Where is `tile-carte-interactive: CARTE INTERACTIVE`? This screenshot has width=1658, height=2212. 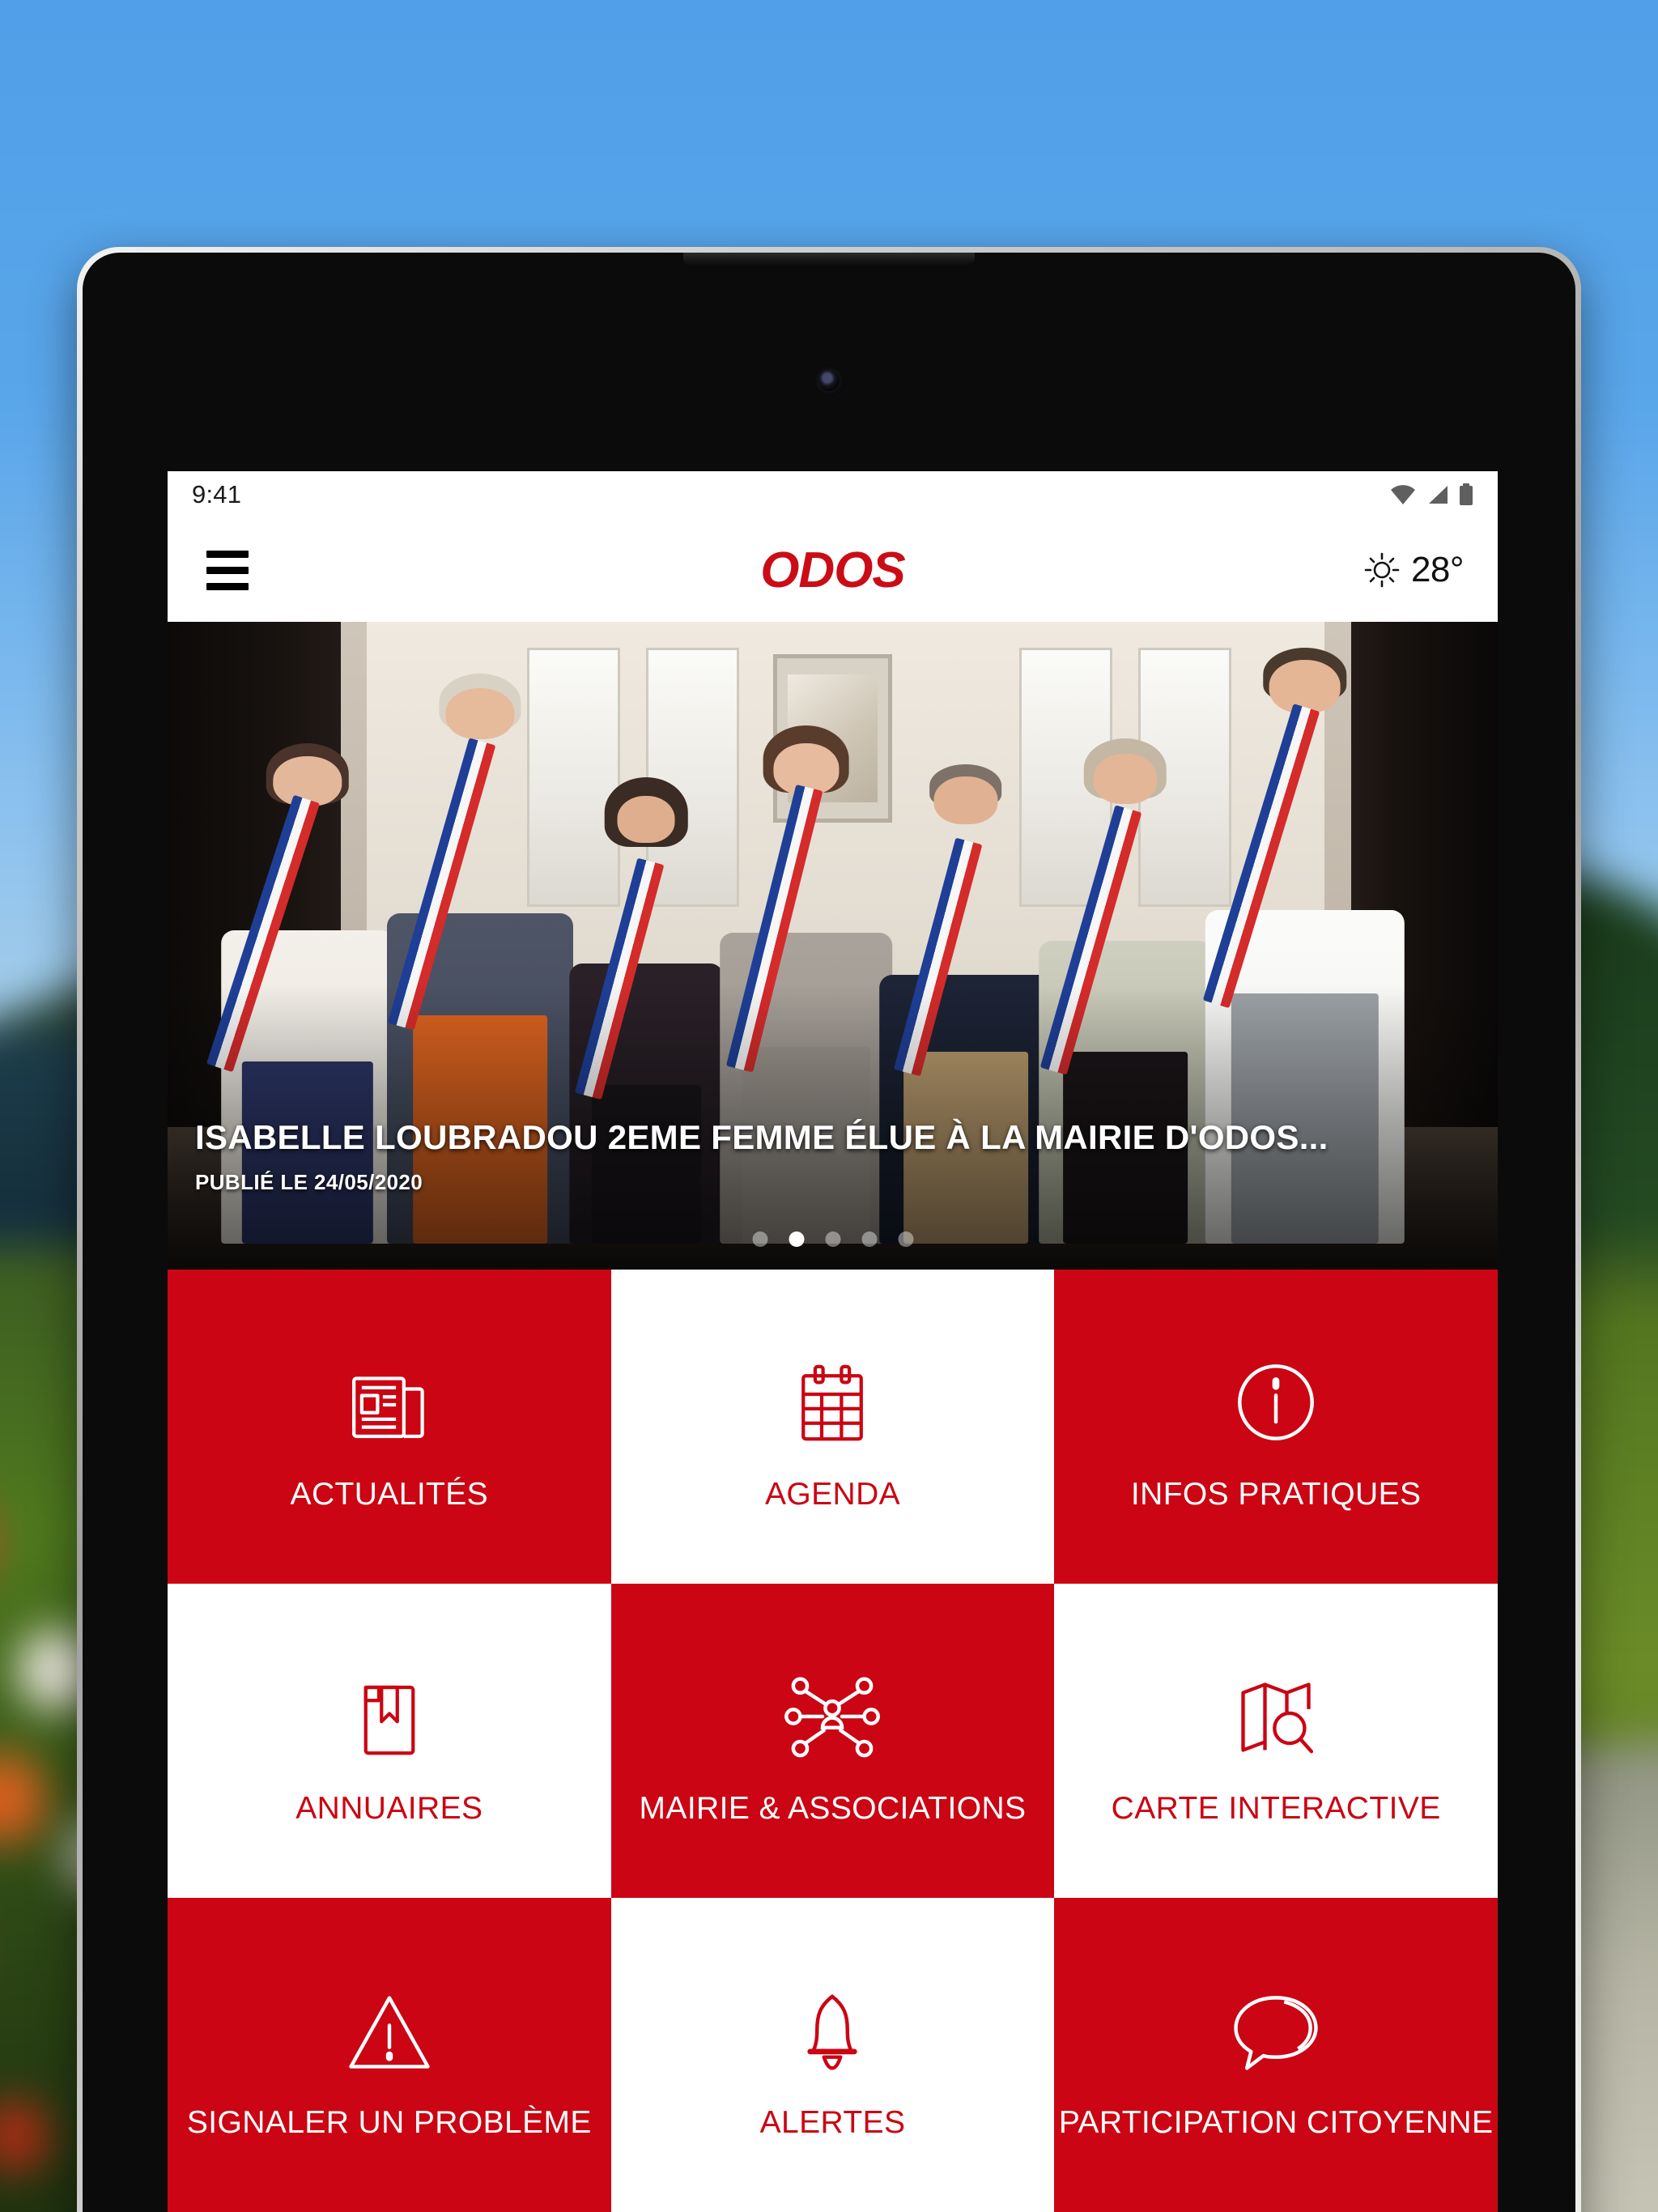
tile-carte-interactive: CARTE INTERACTIVE is located at coordinates (1276, 1741).